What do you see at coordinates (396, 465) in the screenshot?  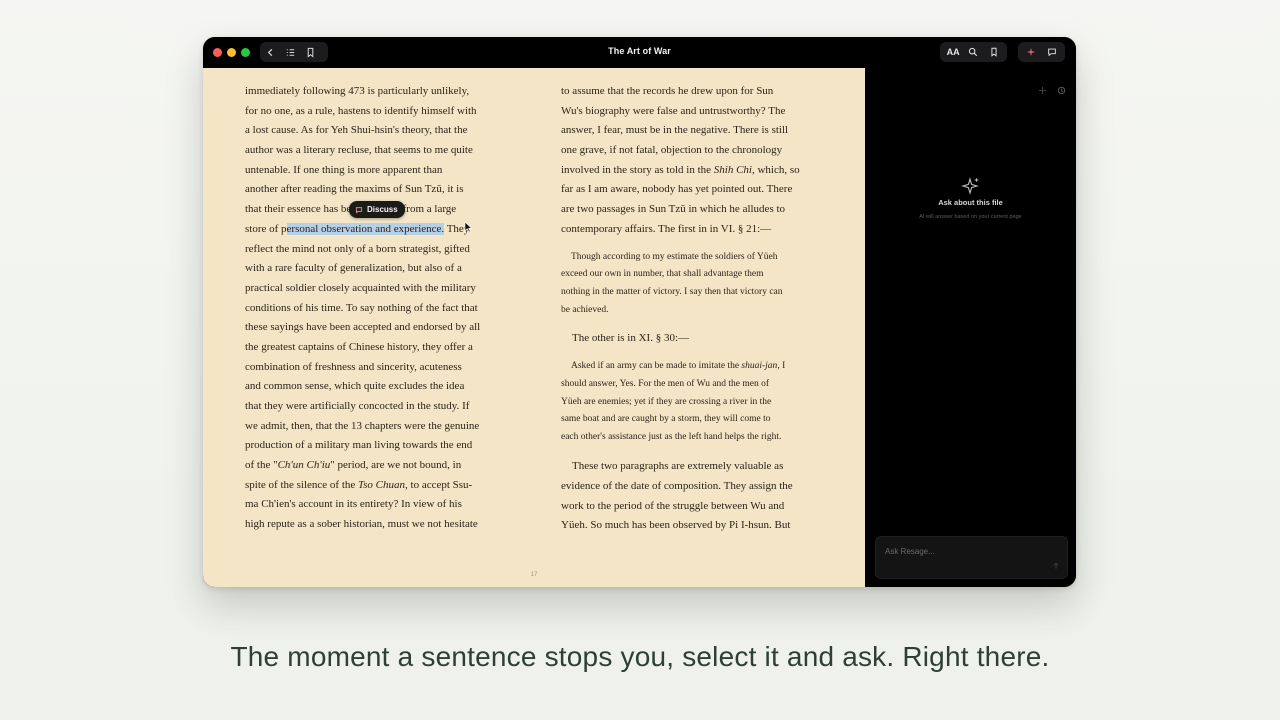 I see `text-segment: " period, are we not bound, in` at bounding box center [396, 465].